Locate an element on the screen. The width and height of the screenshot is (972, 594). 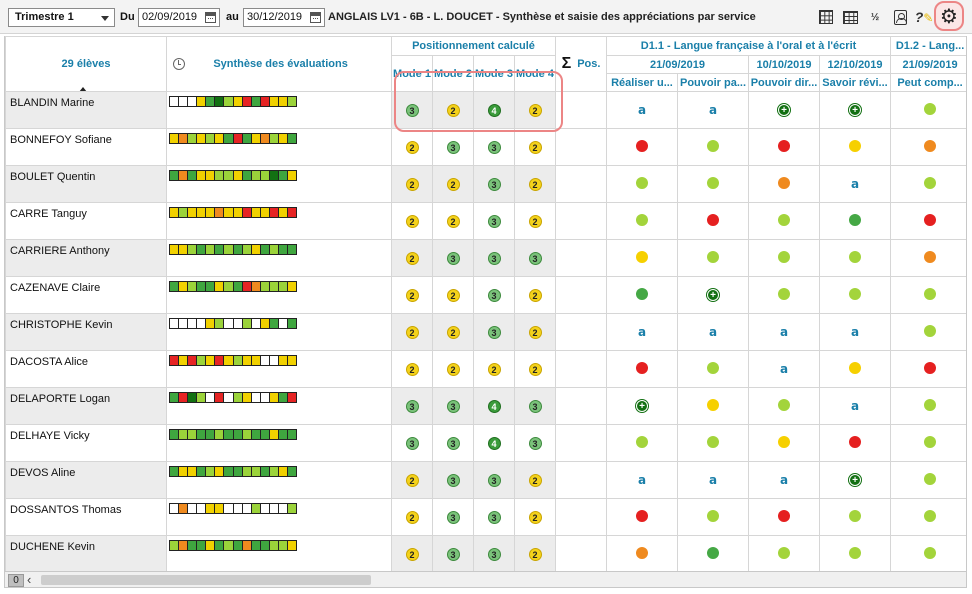
student-name: DACOSTA Alice is located at coordinates (86, 369).